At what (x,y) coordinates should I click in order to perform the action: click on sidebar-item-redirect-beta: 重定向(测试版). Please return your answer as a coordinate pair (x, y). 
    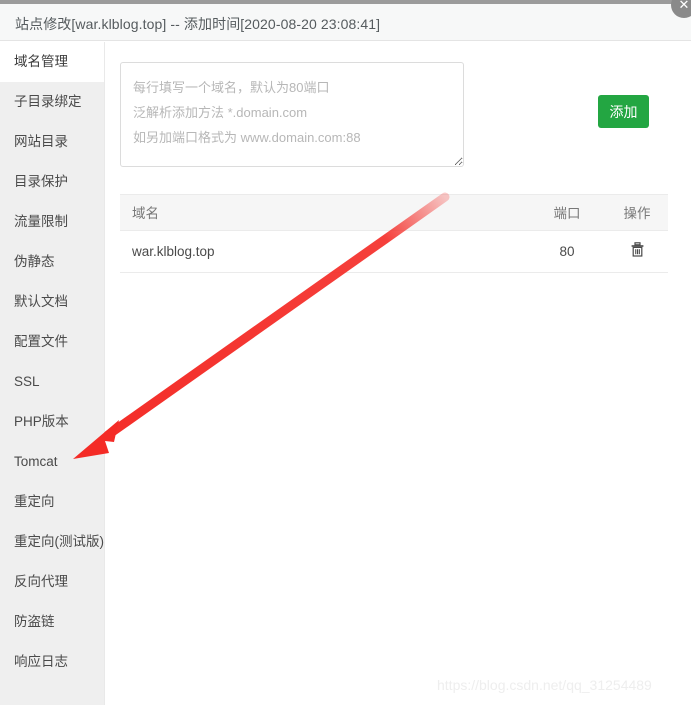
    Looking at the image, I should click on (52, 542).